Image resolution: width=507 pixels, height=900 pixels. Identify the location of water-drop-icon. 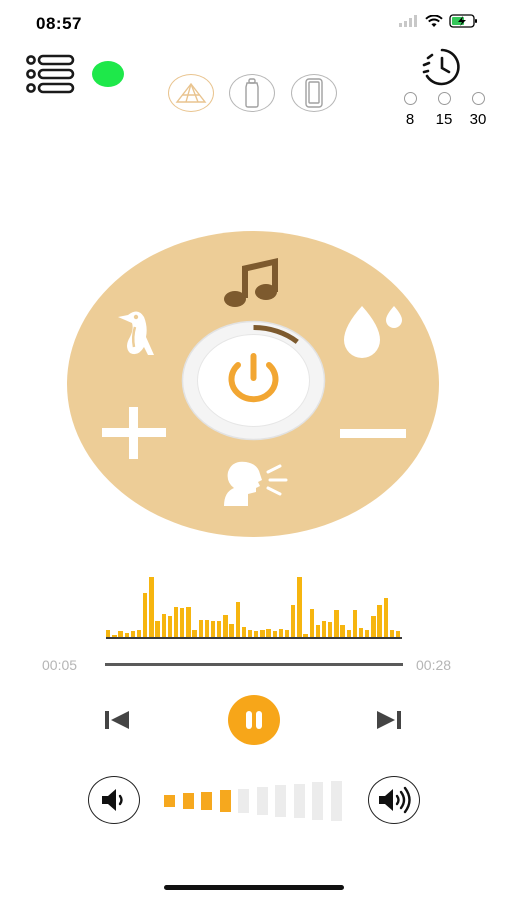
(373, 332).